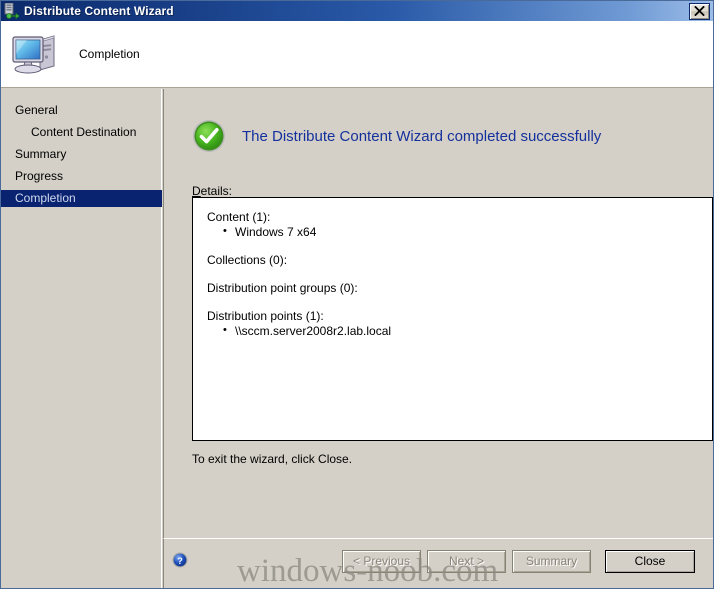  What do you see at coordinates (109, 54) in the screenshot?
I see `header-title: Completion` at bounding box center [109, 54].